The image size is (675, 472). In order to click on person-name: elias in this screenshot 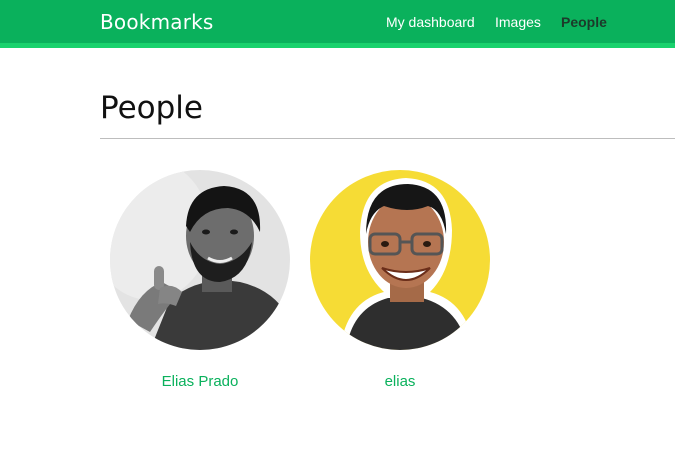, I will do `click(400, 381)`.